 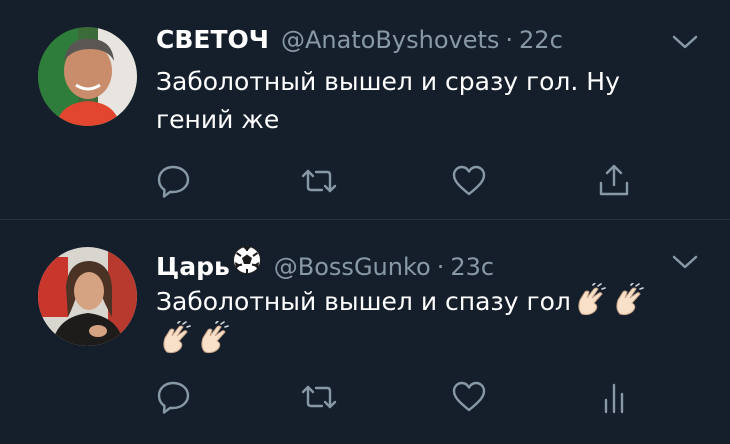 What do you see at coordinates (390, 40) in the screenshot?
I see `username: @AnatoByshovets` at bounding box center [390, 40].